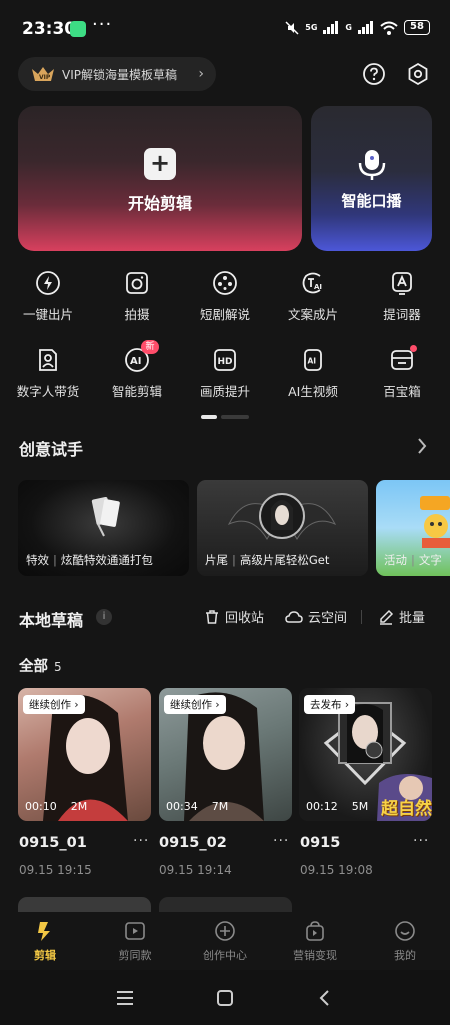 Image resolution: width=450 pixels, height=1025 pixels. I want to click on new-badge: 新, so click(150, 347).